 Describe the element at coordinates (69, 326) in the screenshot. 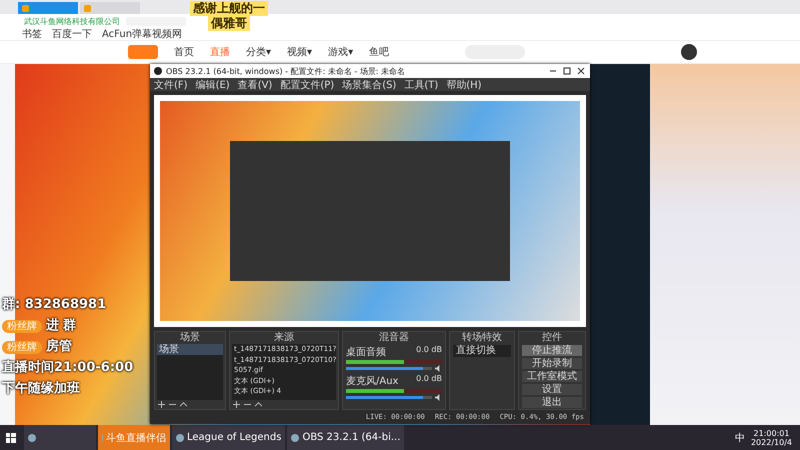

I see `overlay-text: 群` at that location.